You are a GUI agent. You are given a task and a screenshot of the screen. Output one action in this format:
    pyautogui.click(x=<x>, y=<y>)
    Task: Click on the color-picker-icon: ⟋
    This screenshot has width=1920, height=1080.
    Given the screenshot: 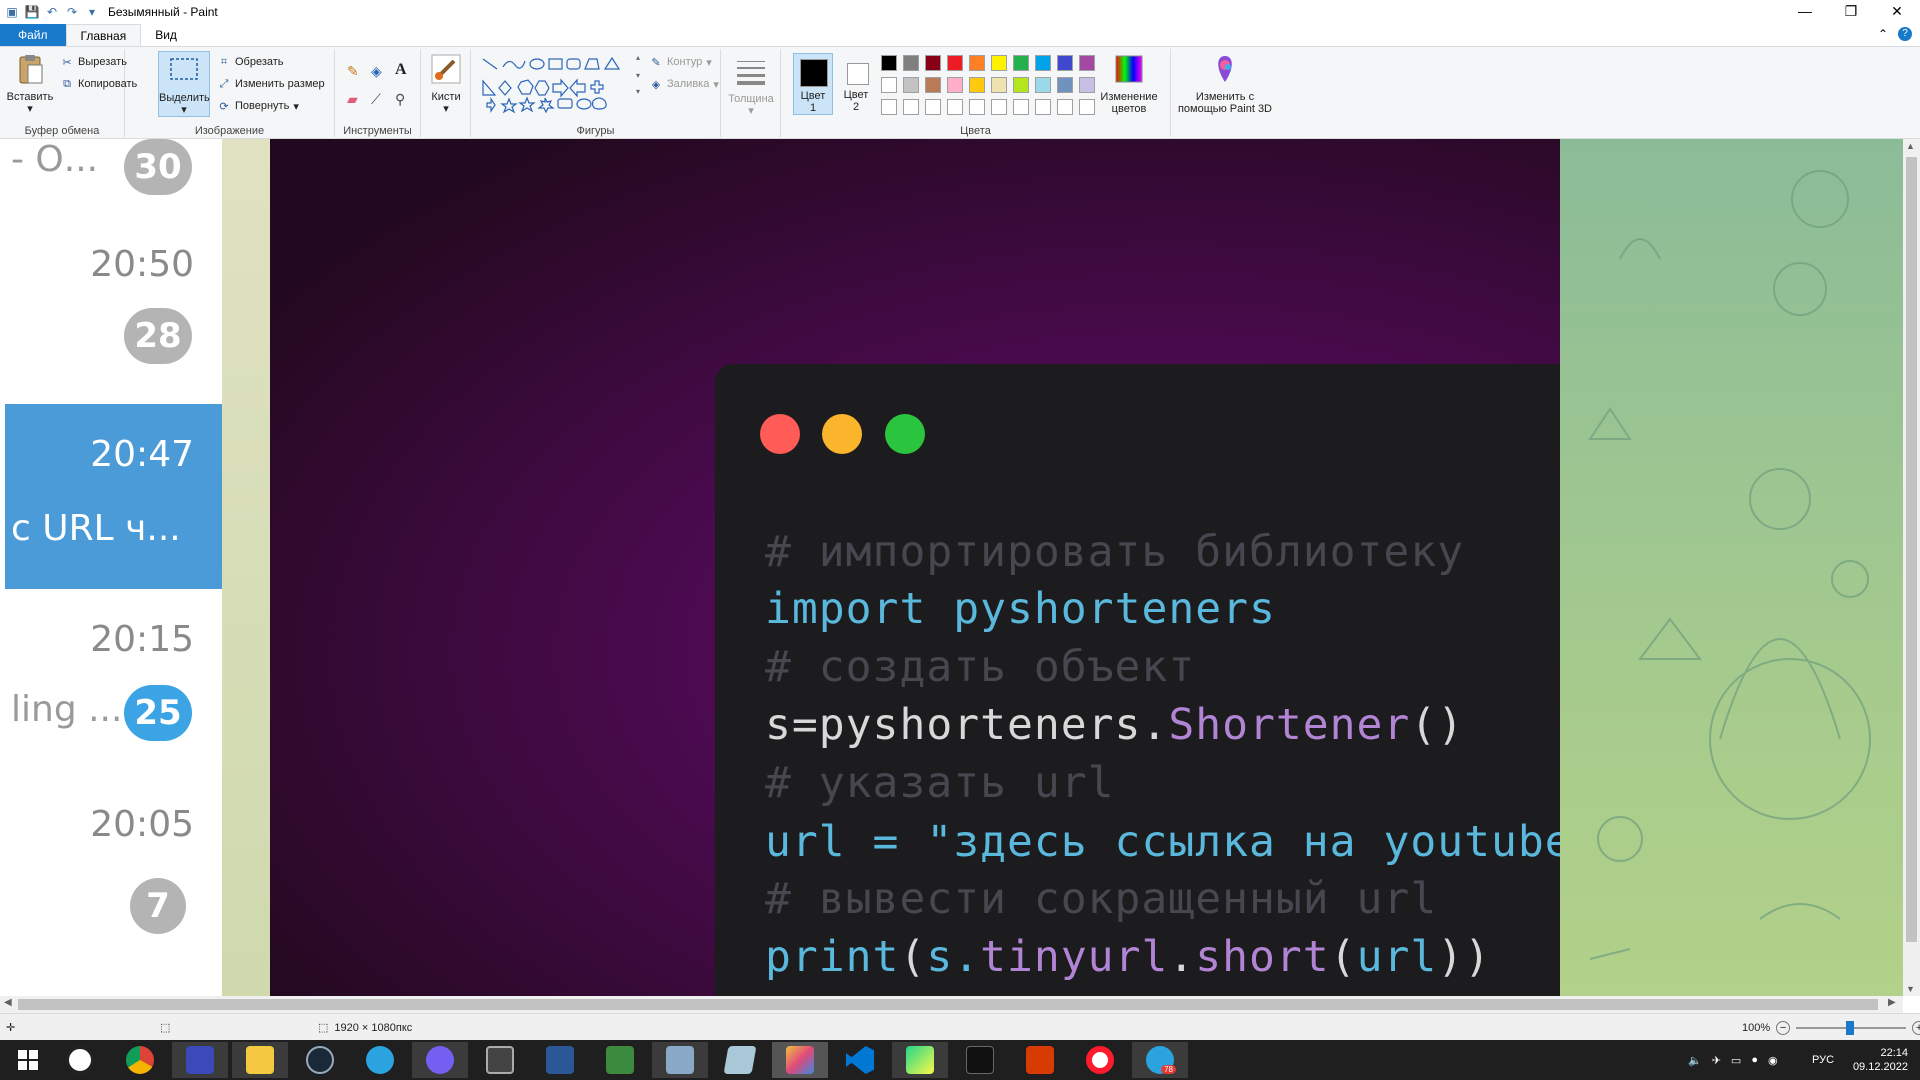 What is the action you would take?
    pyautogui.click(x=376, y=99)
    